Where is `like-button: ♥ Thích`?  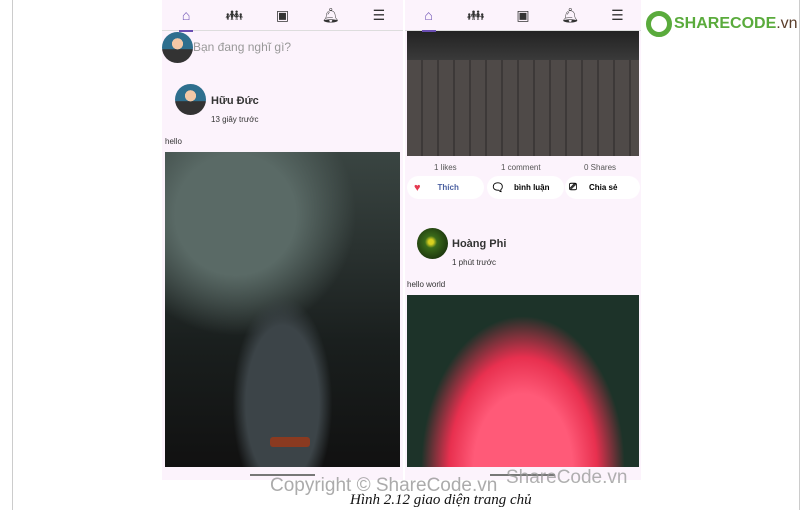 like-button: ♥ Thích is located at coordinates (445, 187).